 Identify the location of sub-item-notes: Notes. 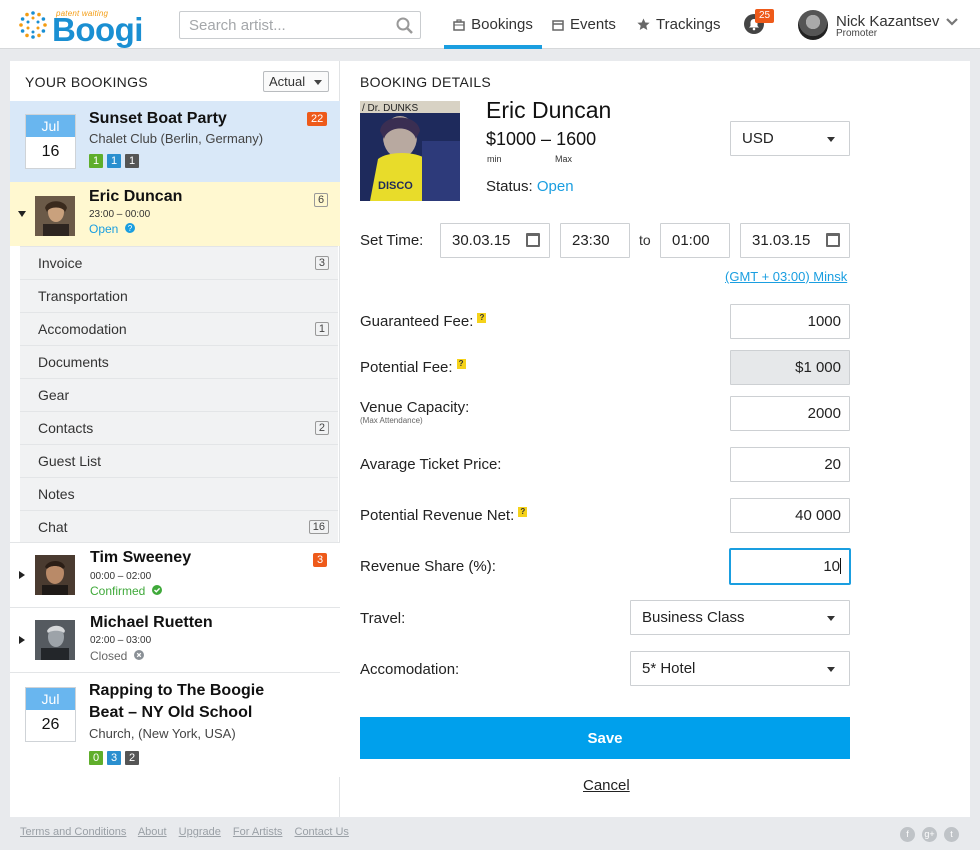
(179, 493).